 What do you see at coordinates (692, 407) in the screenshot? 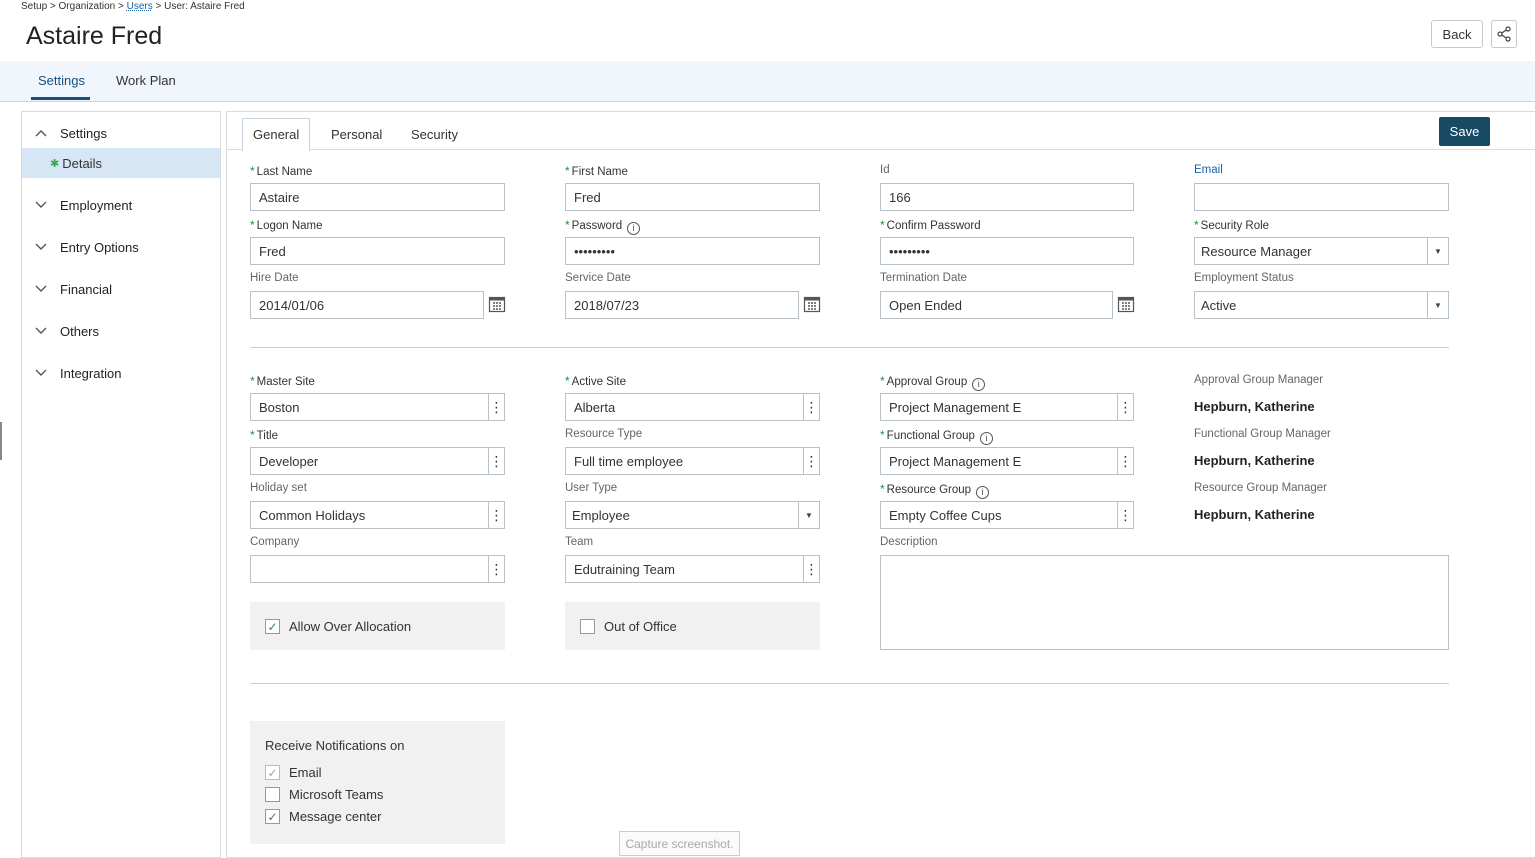
I see `active-site-field: Alberta ⋮` at bounding box center [692, 407].